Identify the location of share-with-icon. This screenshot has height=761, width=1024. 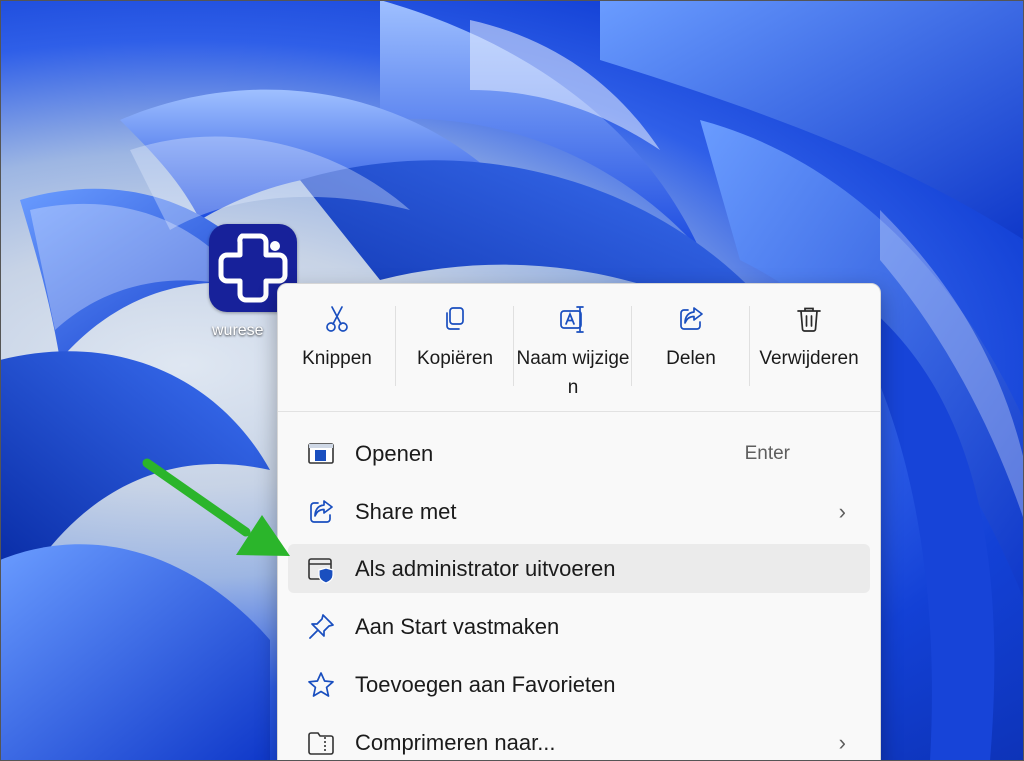
(321, 512).